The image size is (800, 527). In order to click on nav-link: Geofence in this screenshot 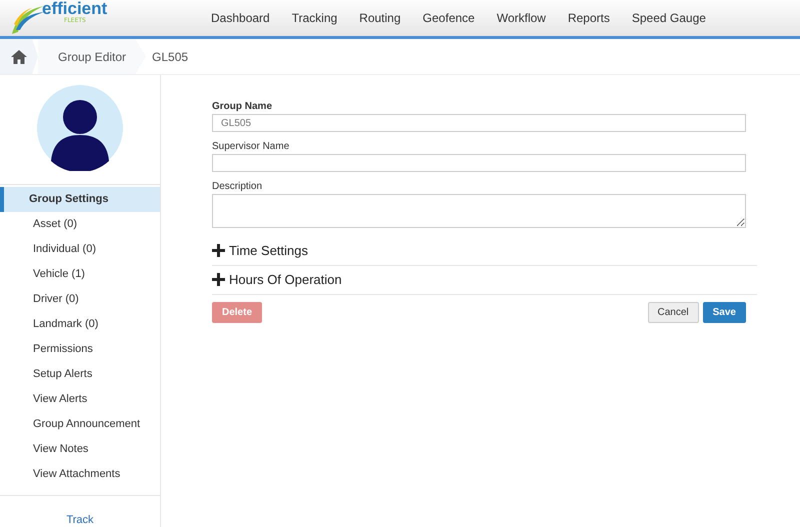, I will do `click(449, 18)`.